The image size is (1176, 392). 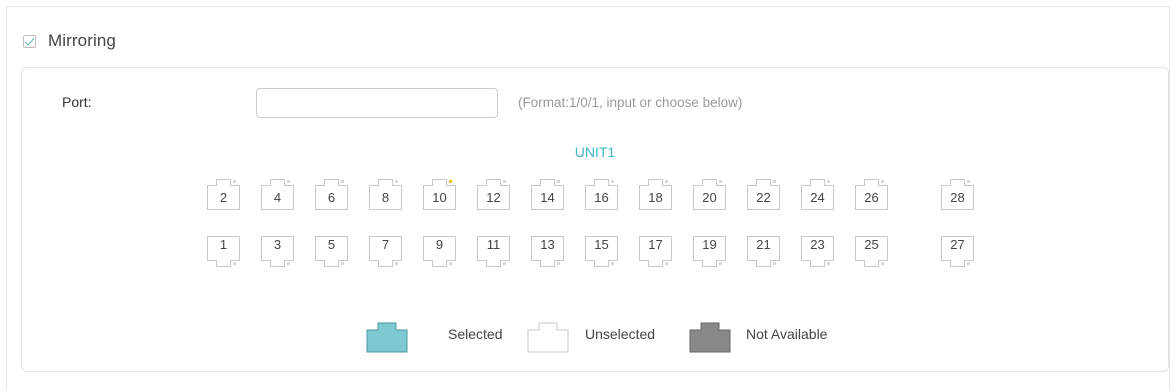 I want to click on port-11: 11, so click(x=493, y=252).